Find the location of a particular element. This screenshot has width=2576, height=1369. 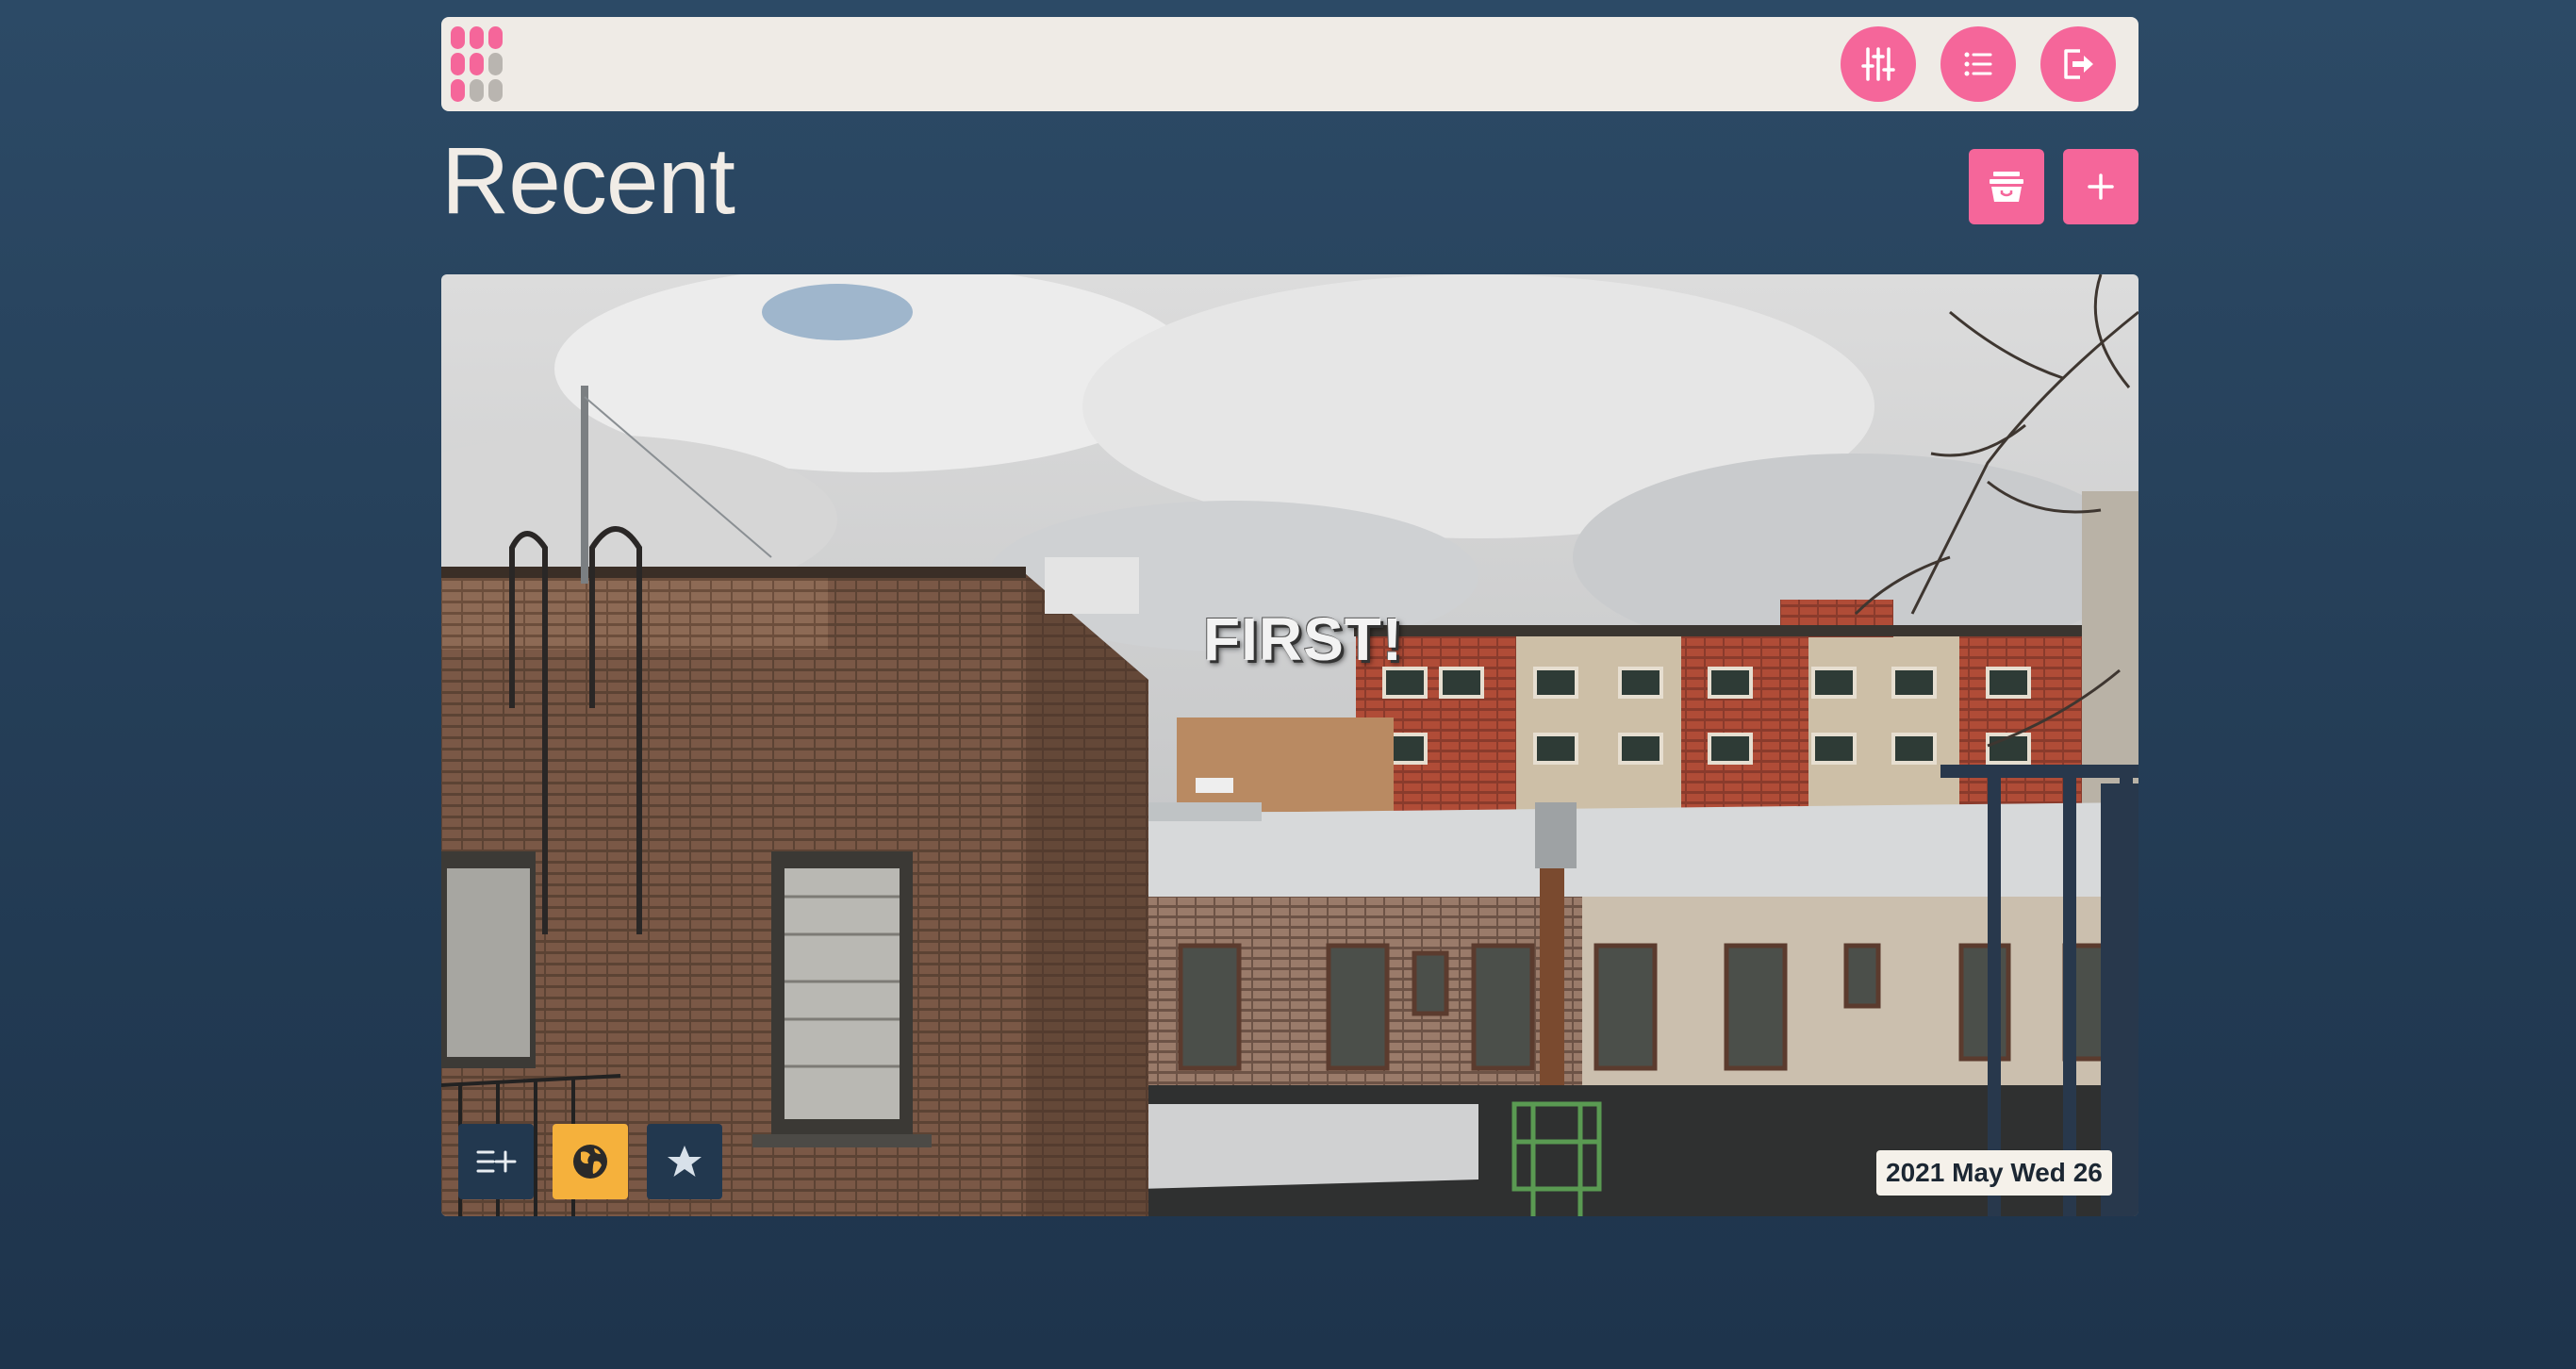

settings-sliders-button is located at coordinates (1878, 64).